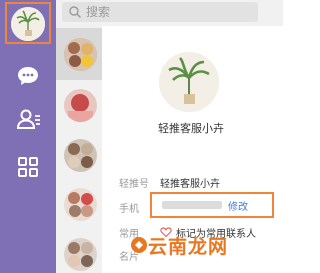 The width and height of the screenshot is (320, 273). I want to click on phone-value-masked, so click(192, 205).